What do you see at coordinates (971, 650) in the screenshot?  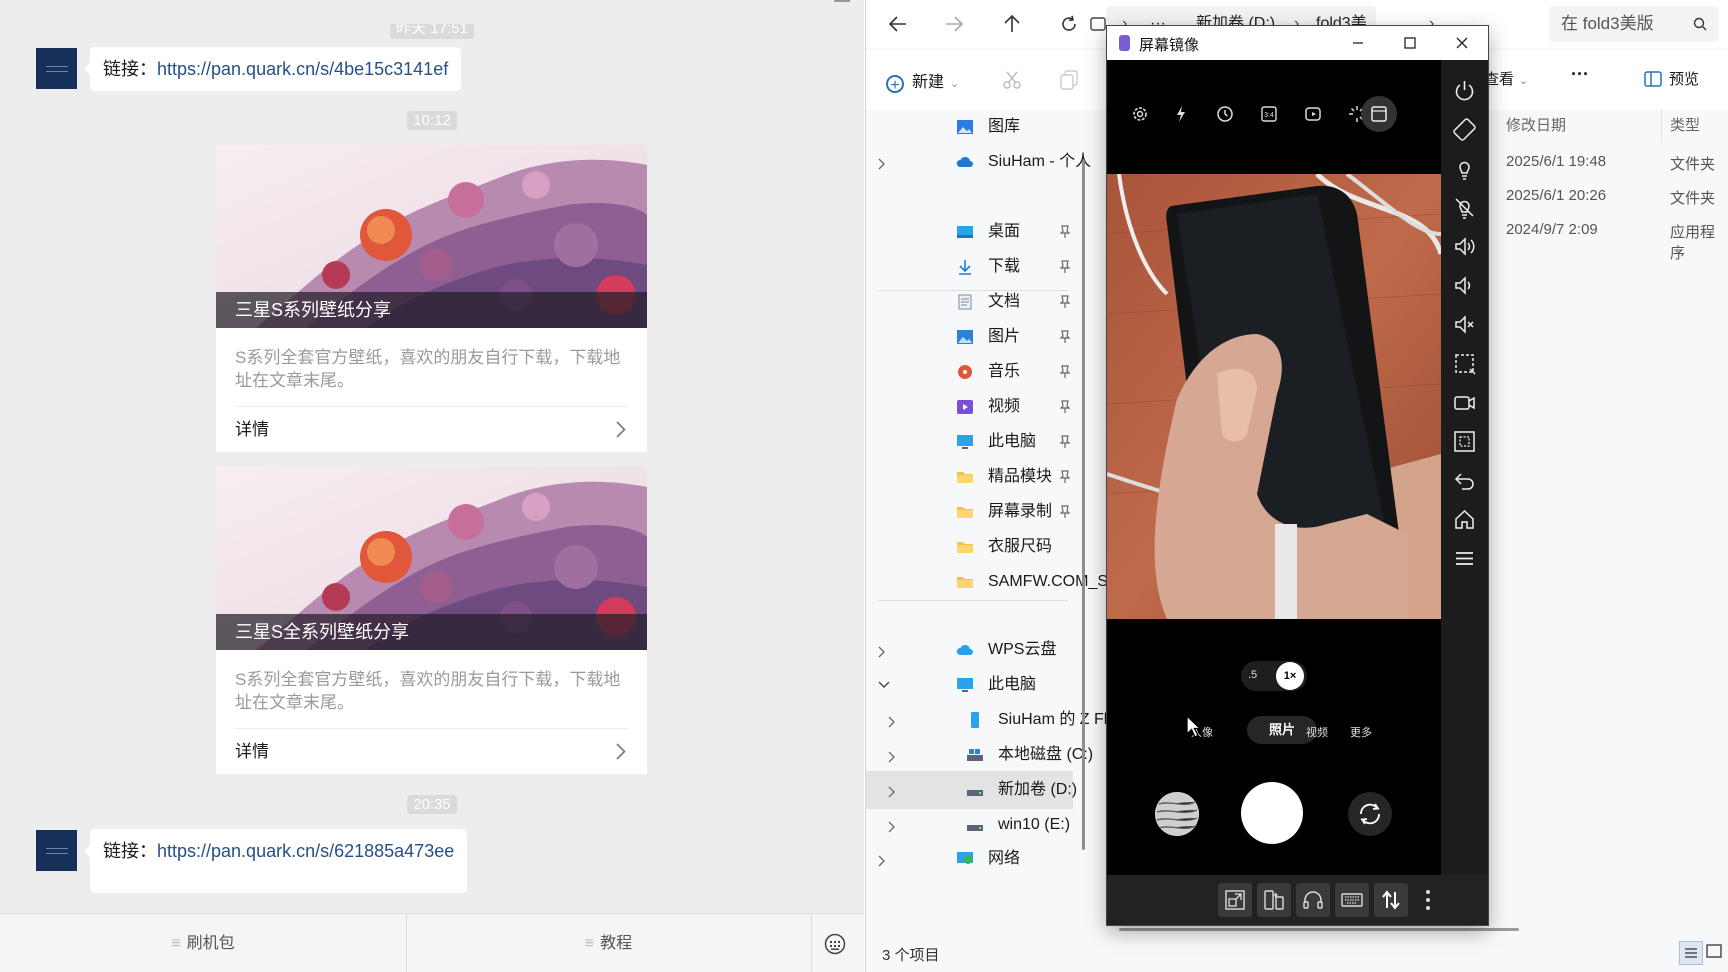 I see `nav-wps-cloud: WPS云盘` at bounding box center [971, 650].